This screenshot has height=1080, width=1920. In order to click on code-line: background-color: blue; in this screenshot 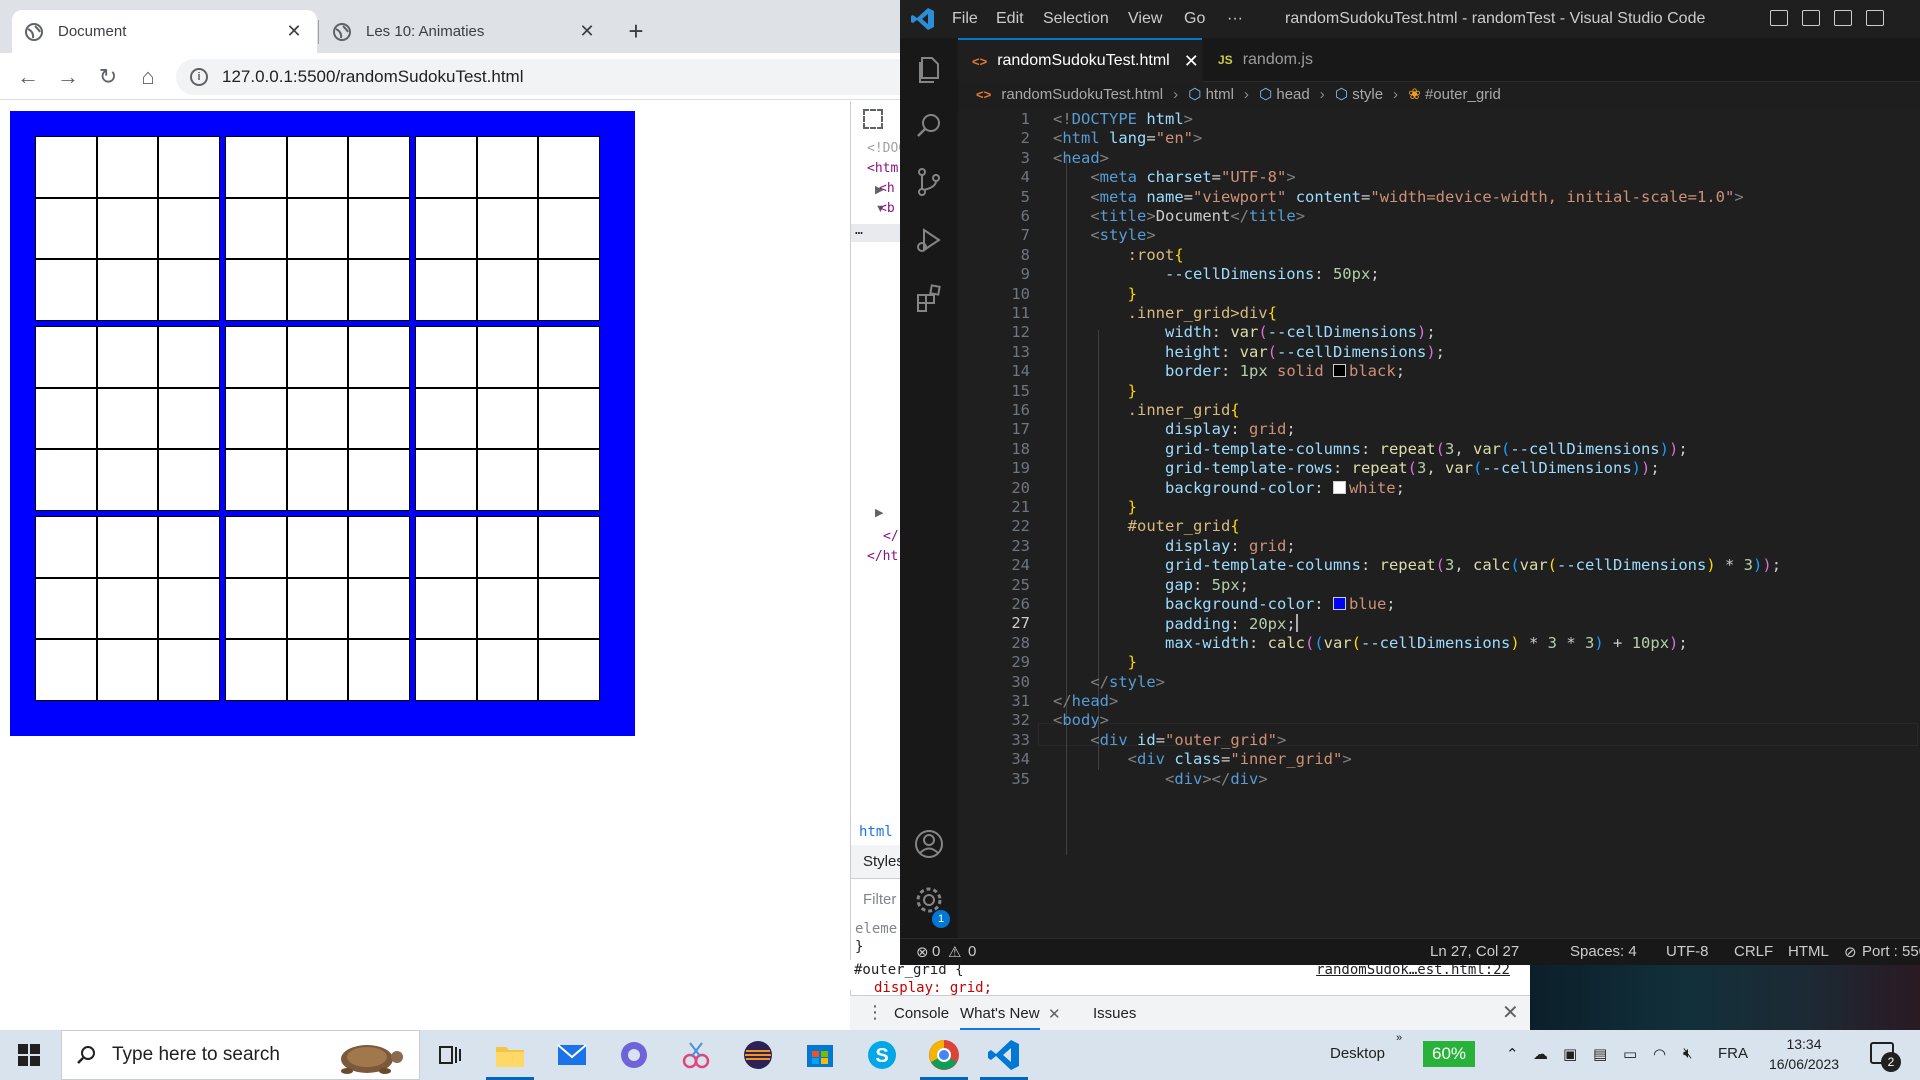, I will do `click(1224, 604)`.